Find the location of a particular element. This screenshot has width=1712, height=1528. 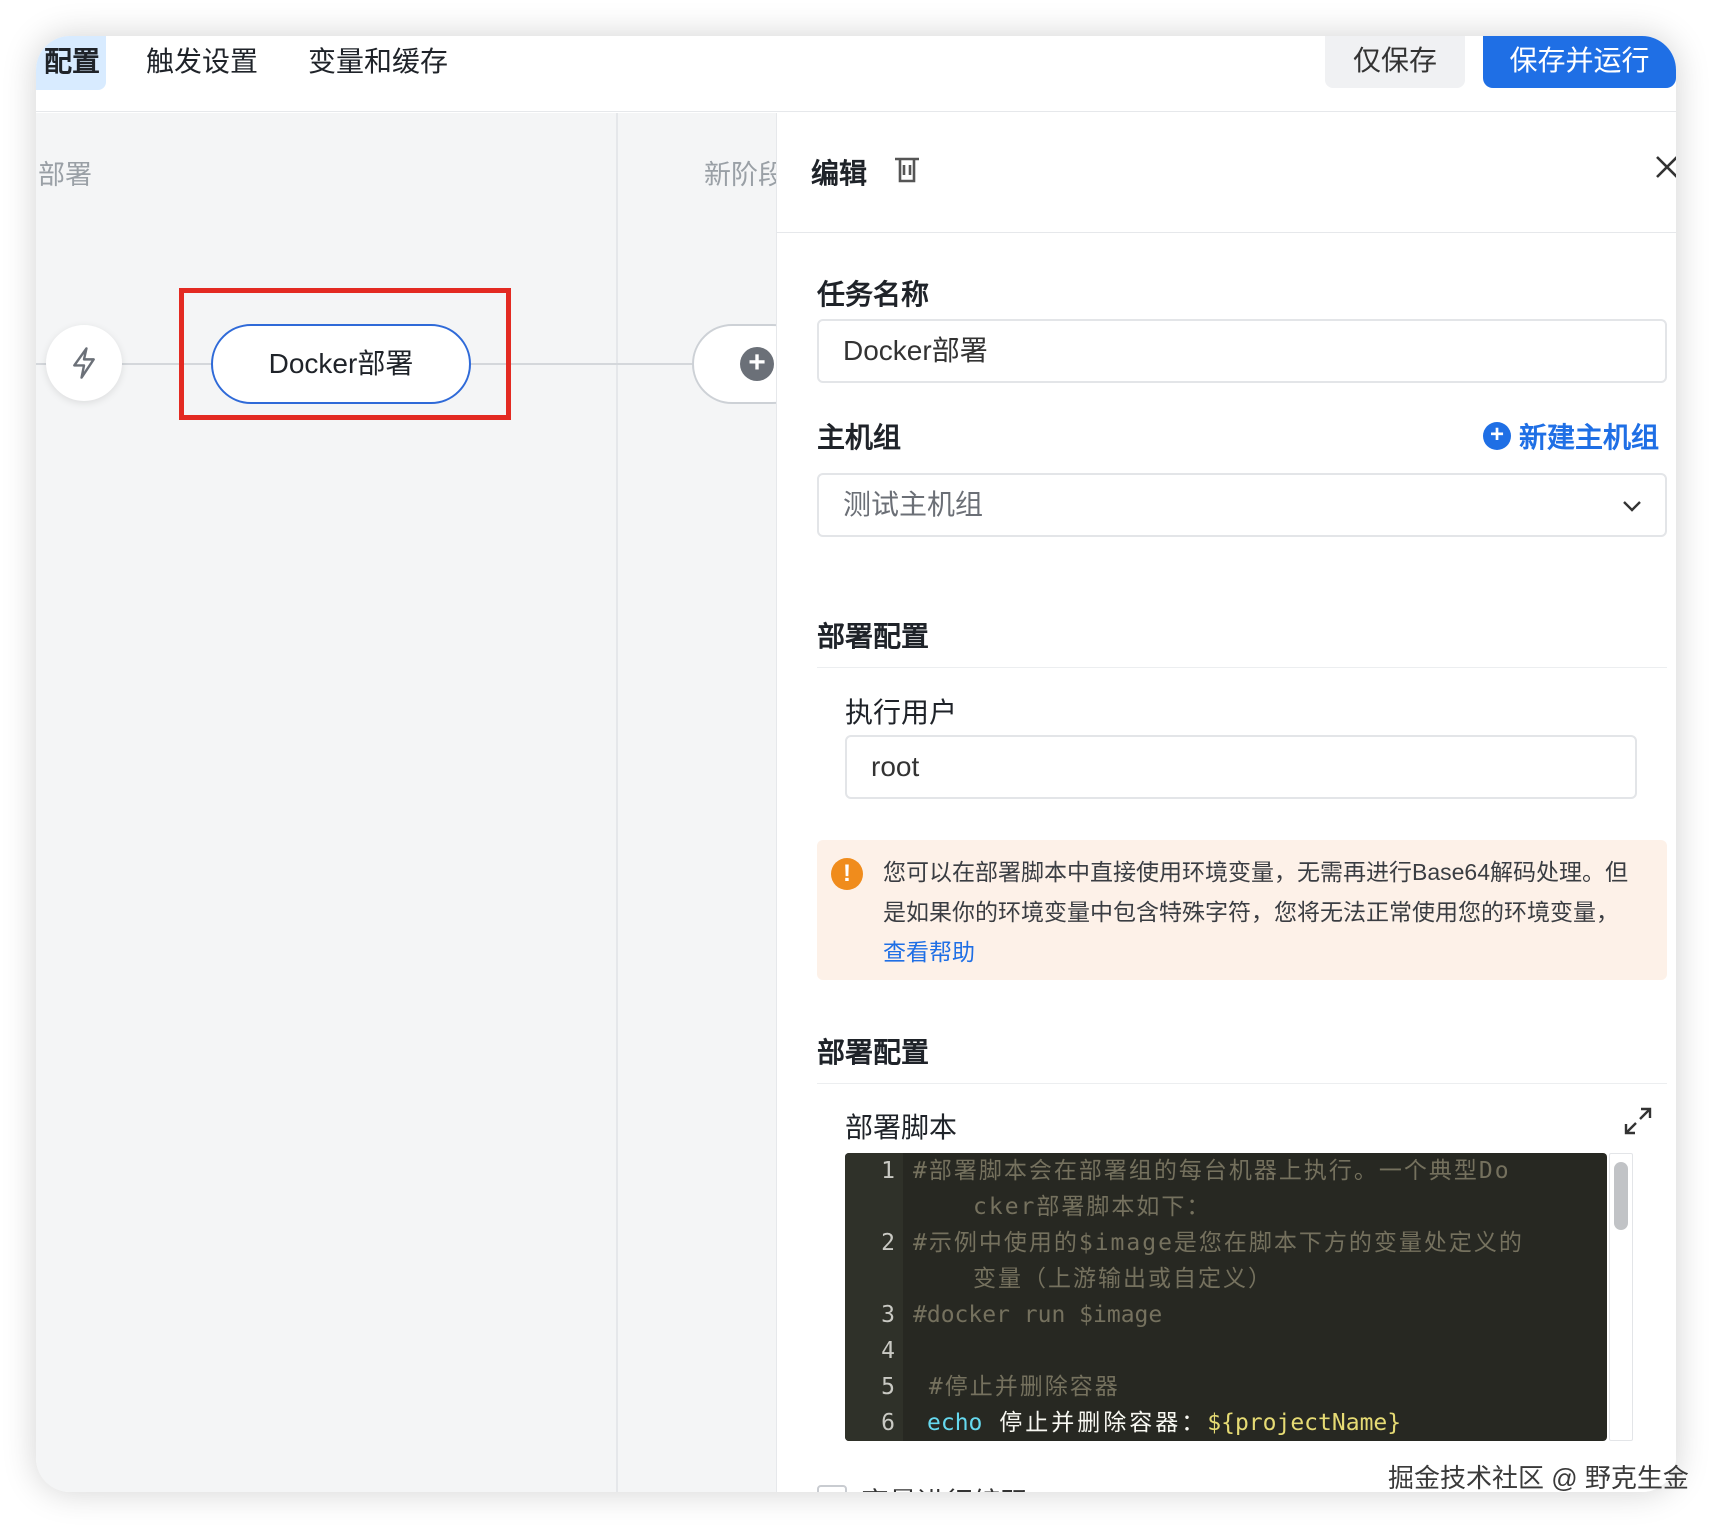

task-name-label: 任务名称 is located at coordinates (873, 294).